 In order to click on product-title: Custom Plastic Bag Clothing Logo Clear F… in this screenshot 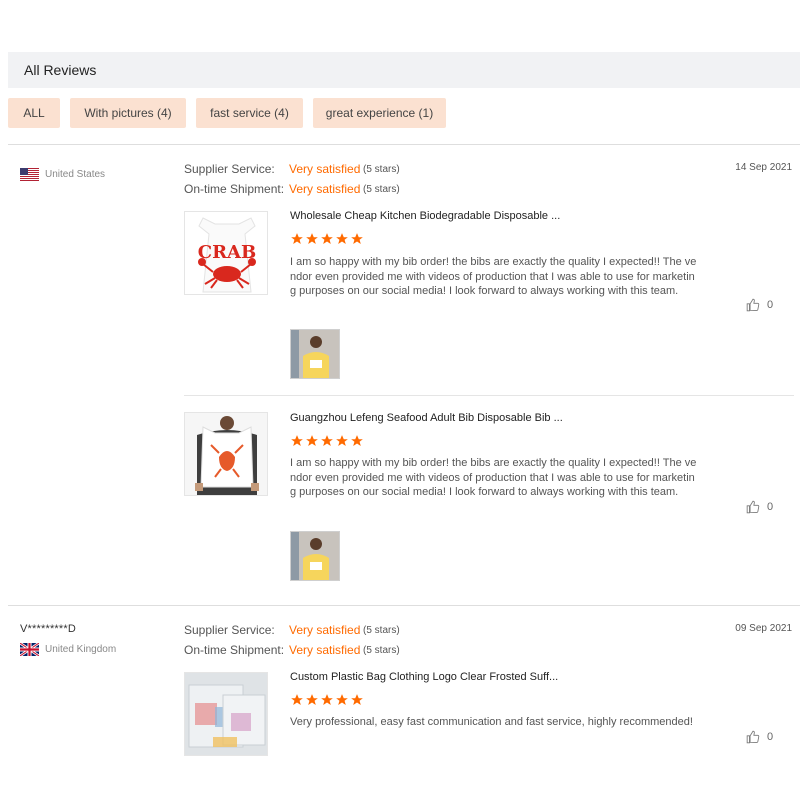, I will do `click(424, 677)`.